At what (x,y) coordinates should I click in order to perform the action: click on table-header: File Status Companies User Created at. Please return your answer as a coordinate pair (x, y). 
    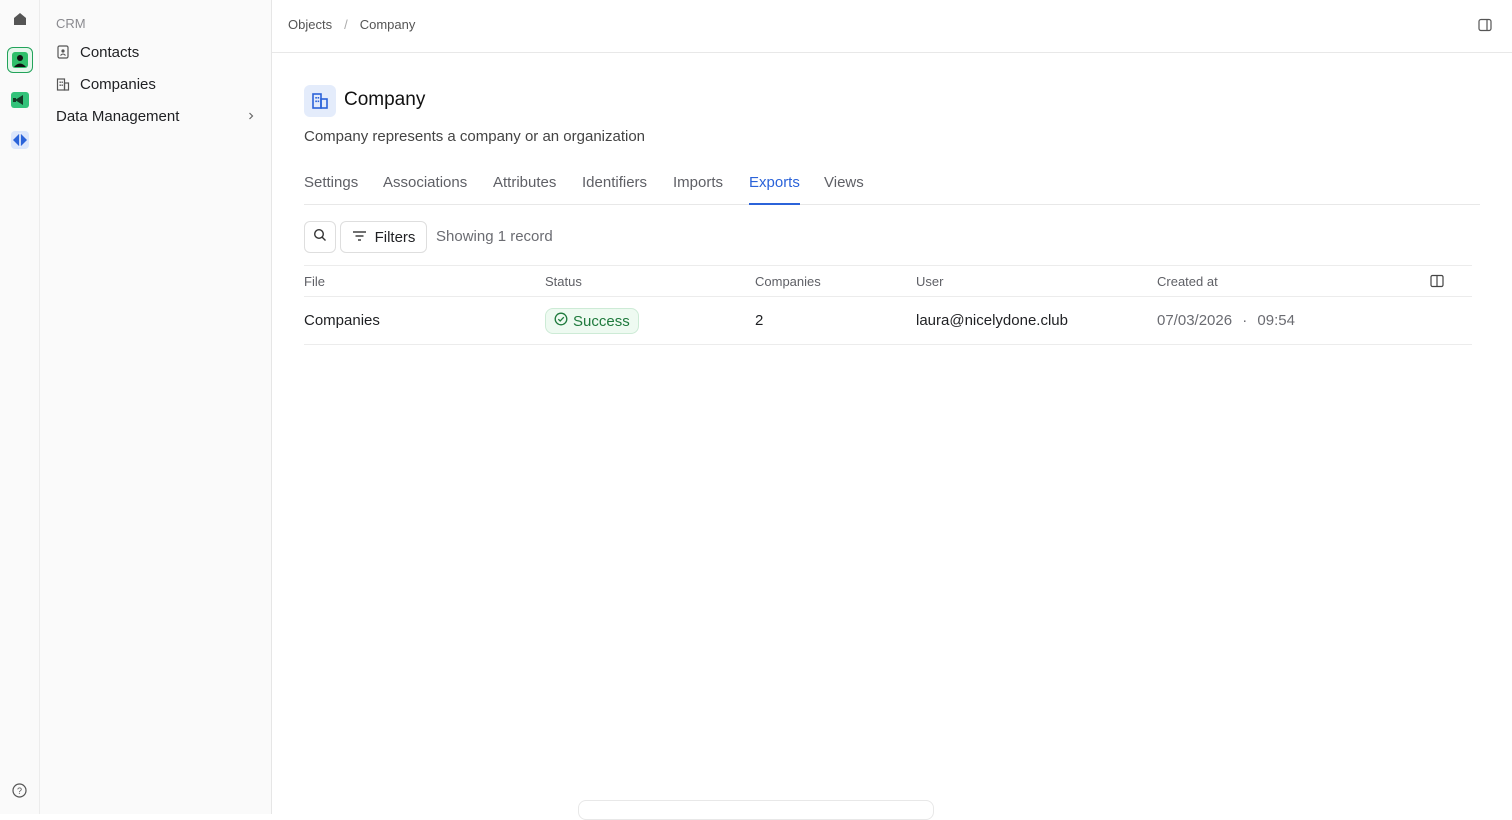
    Looking at the image, I should click on (888, 281).